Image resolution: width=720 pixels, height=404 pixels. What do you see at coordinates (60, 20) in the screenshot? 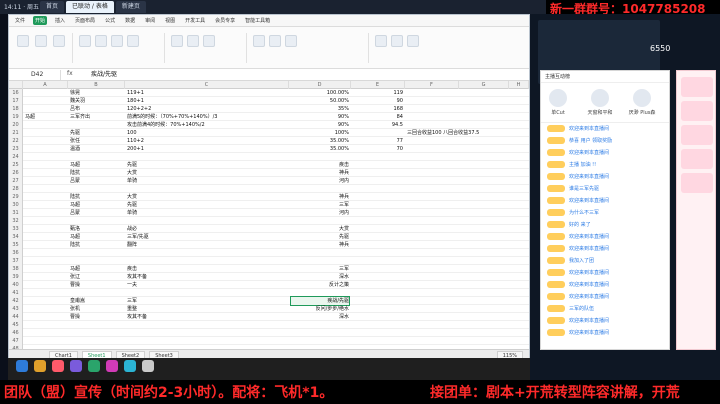
I see `ribbon-tab: 插入` at bounding box center [60, 20].